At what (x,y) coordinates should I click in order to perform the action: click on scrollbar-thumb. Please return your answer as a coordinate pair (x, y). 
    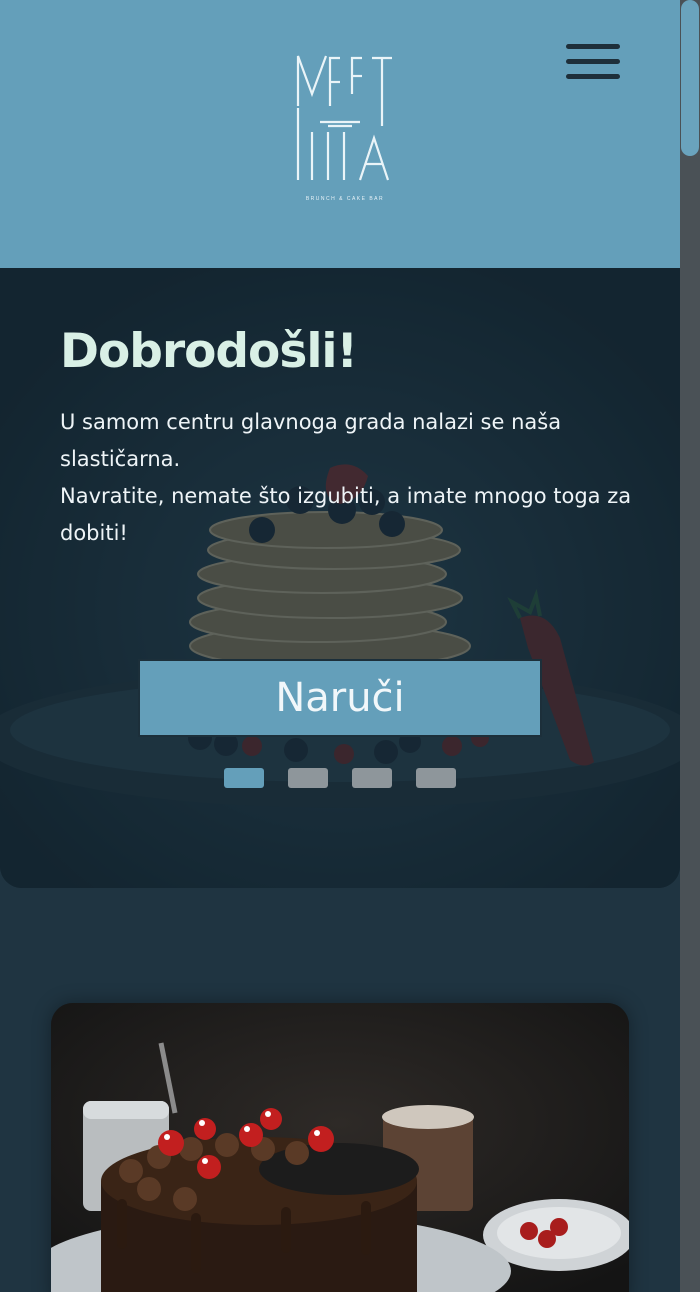
    Looking at the image, I should click on (690, 78).